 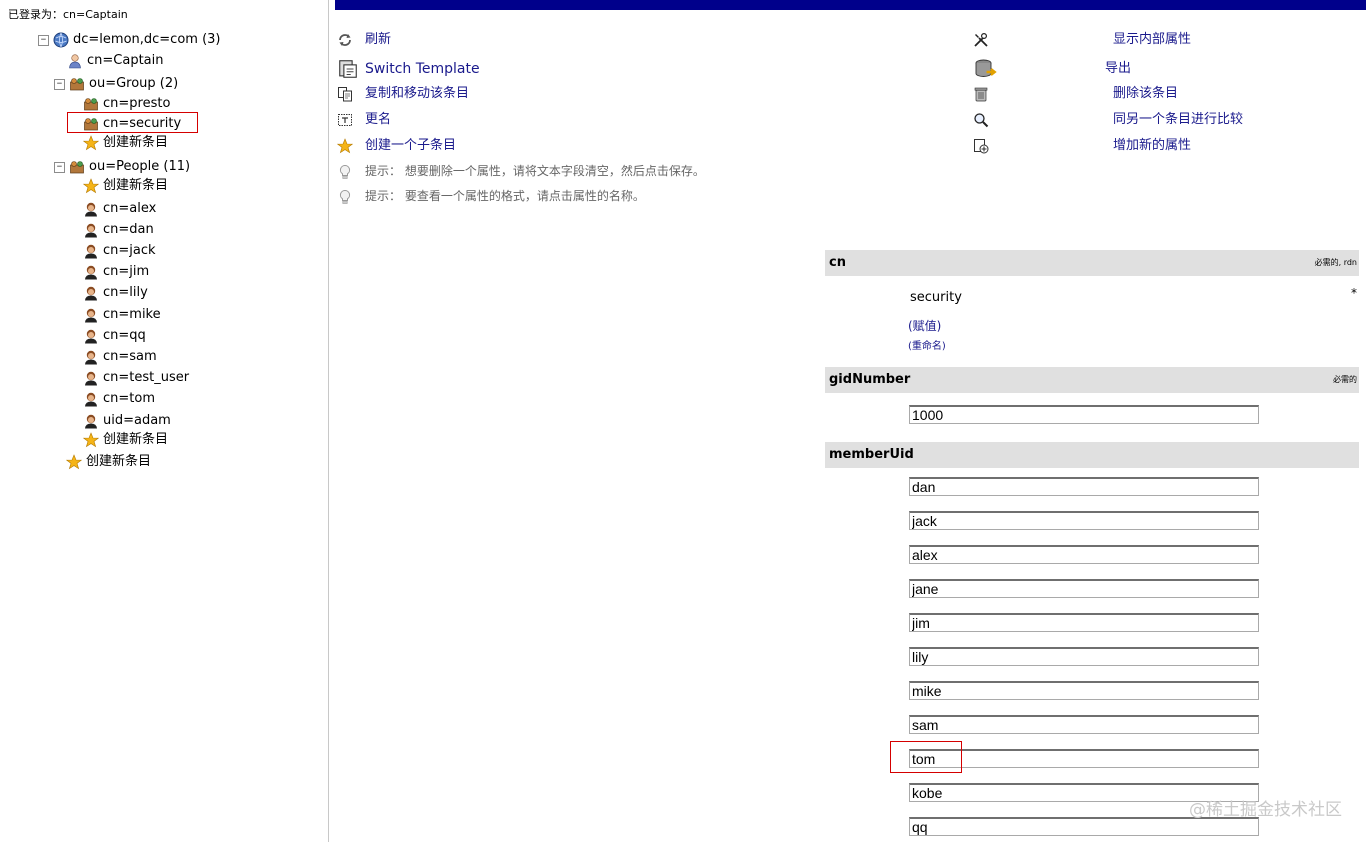 I want to click on refresh-action: 刷新, so click(x=364, y=40).